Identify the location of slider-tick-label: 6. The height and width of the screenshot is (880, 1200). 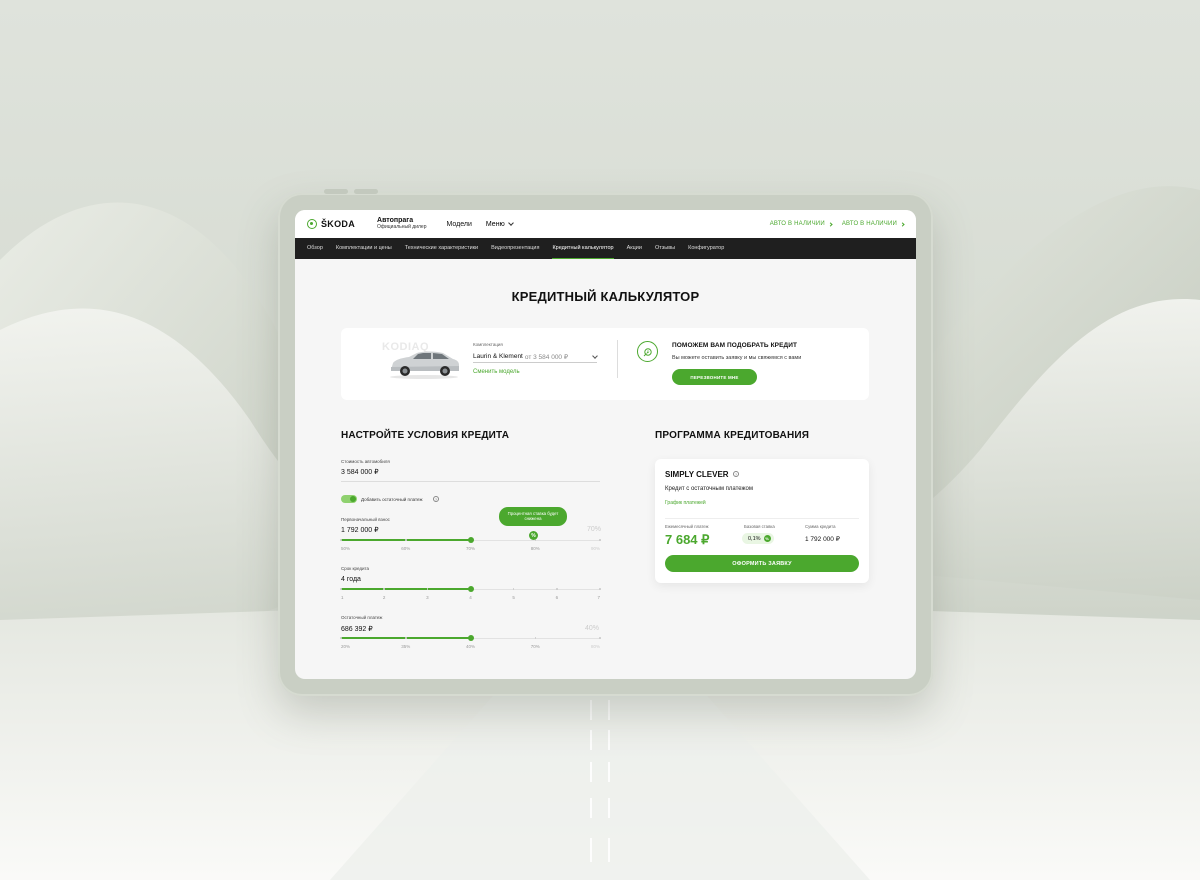
(557, 597).